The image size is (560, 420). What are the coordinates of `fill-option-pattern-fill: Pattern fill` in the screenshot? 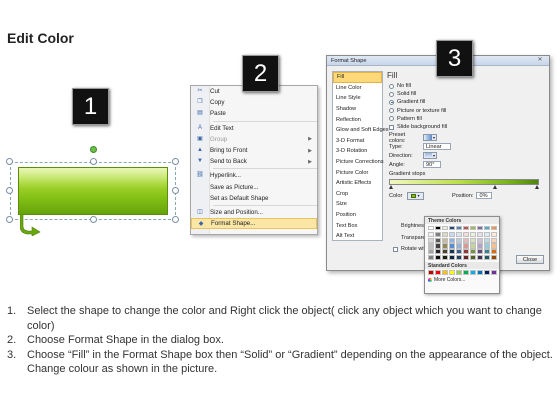 It's located at (467, 119).